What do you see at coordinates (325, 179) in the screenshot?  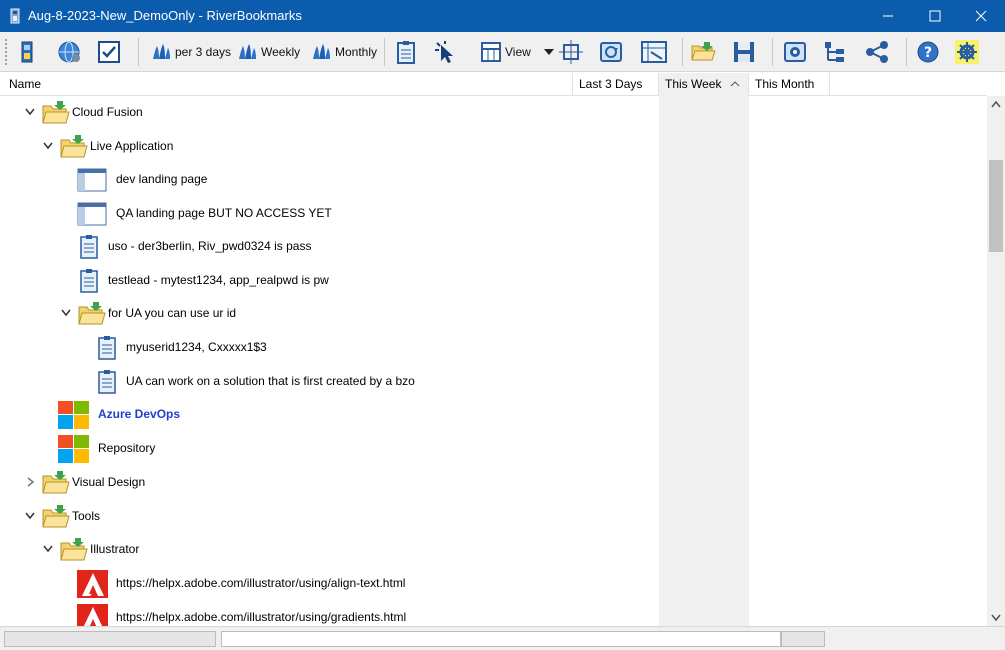 I see `tree-bookmark-row: dev landing page` at bounding box center [325, 179].